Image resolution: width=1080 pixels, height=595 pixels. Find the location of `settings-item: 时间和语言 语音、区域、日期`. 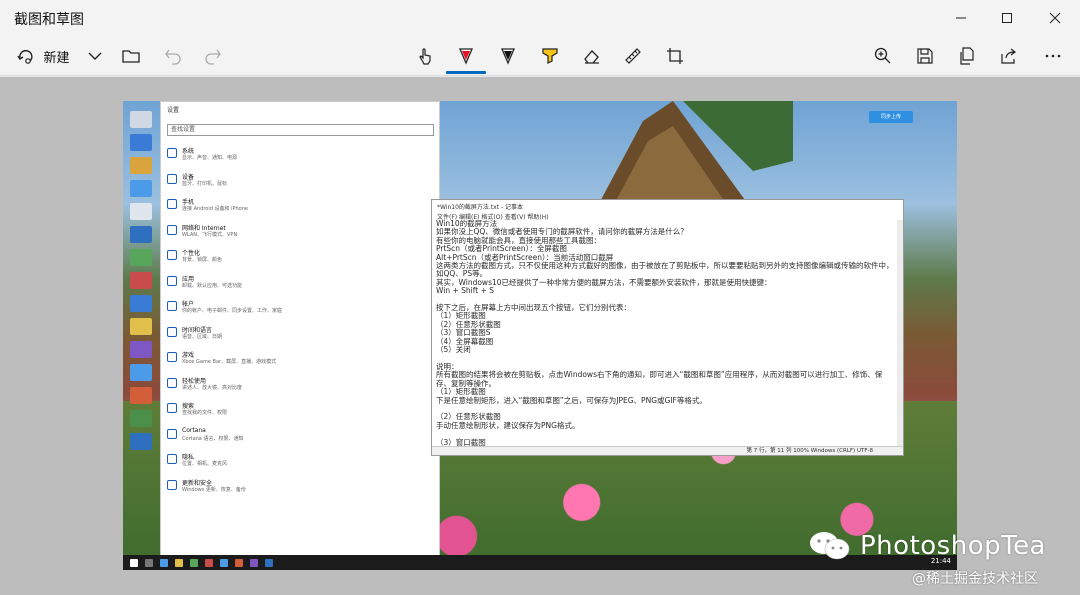

settings-item: 时间和语言 语音、区域、日期 is located at coordinates (297, 335).